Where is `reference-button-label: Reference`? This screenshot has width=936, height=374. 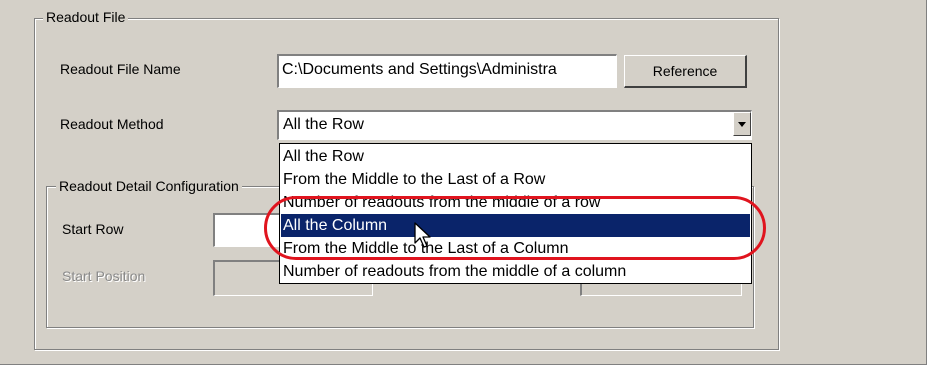
reference-button-label: Reference is located at coordinates (685, 71).